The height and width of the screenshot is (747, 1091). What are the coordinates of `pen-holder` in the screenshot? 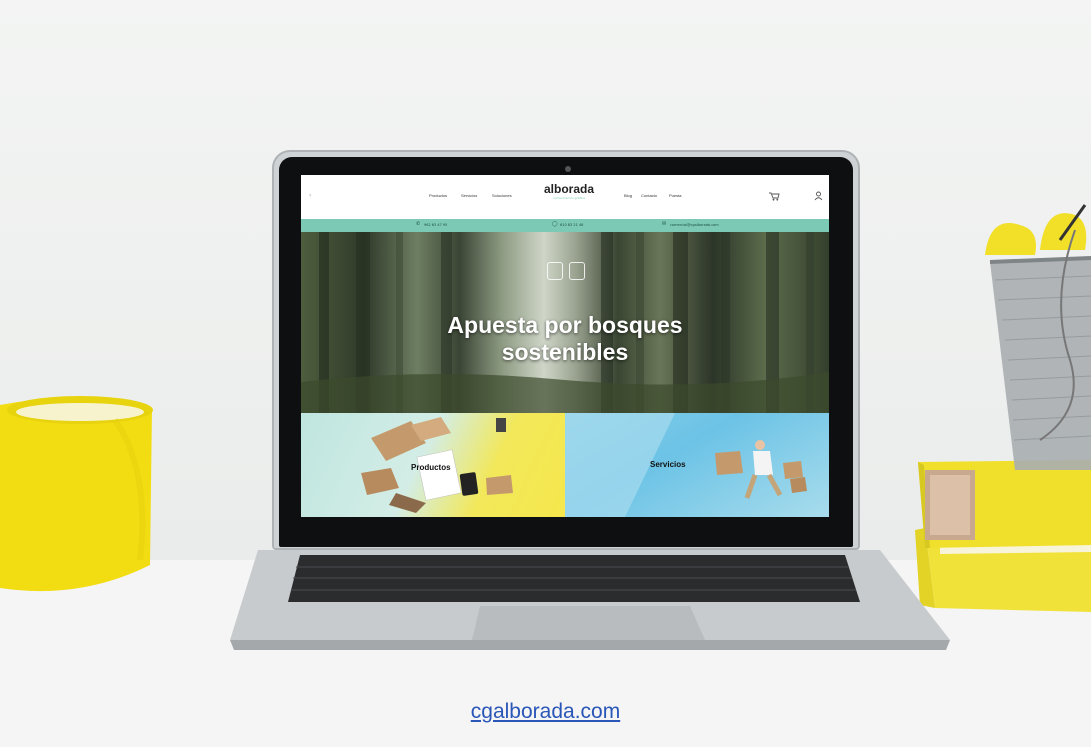 It's located at (1038, 337).